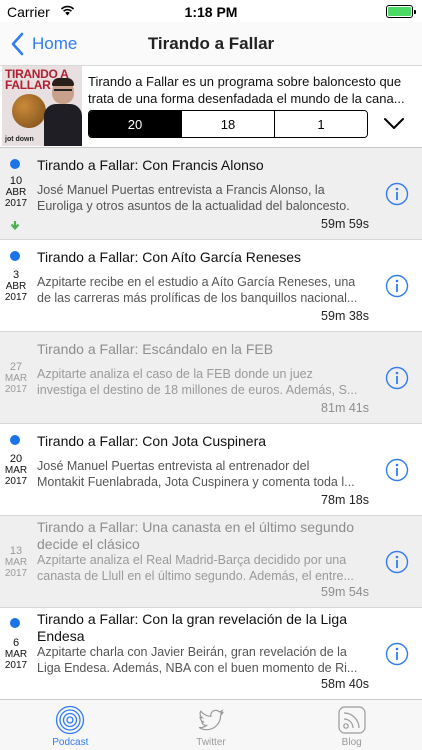 The width and height of the screenshot is (422, 750). Describe the element at coordinates (152, 441) in the screenshot. I see `episode-title: Tirando a Fallar: Con Jota Cuspinera` at that location.